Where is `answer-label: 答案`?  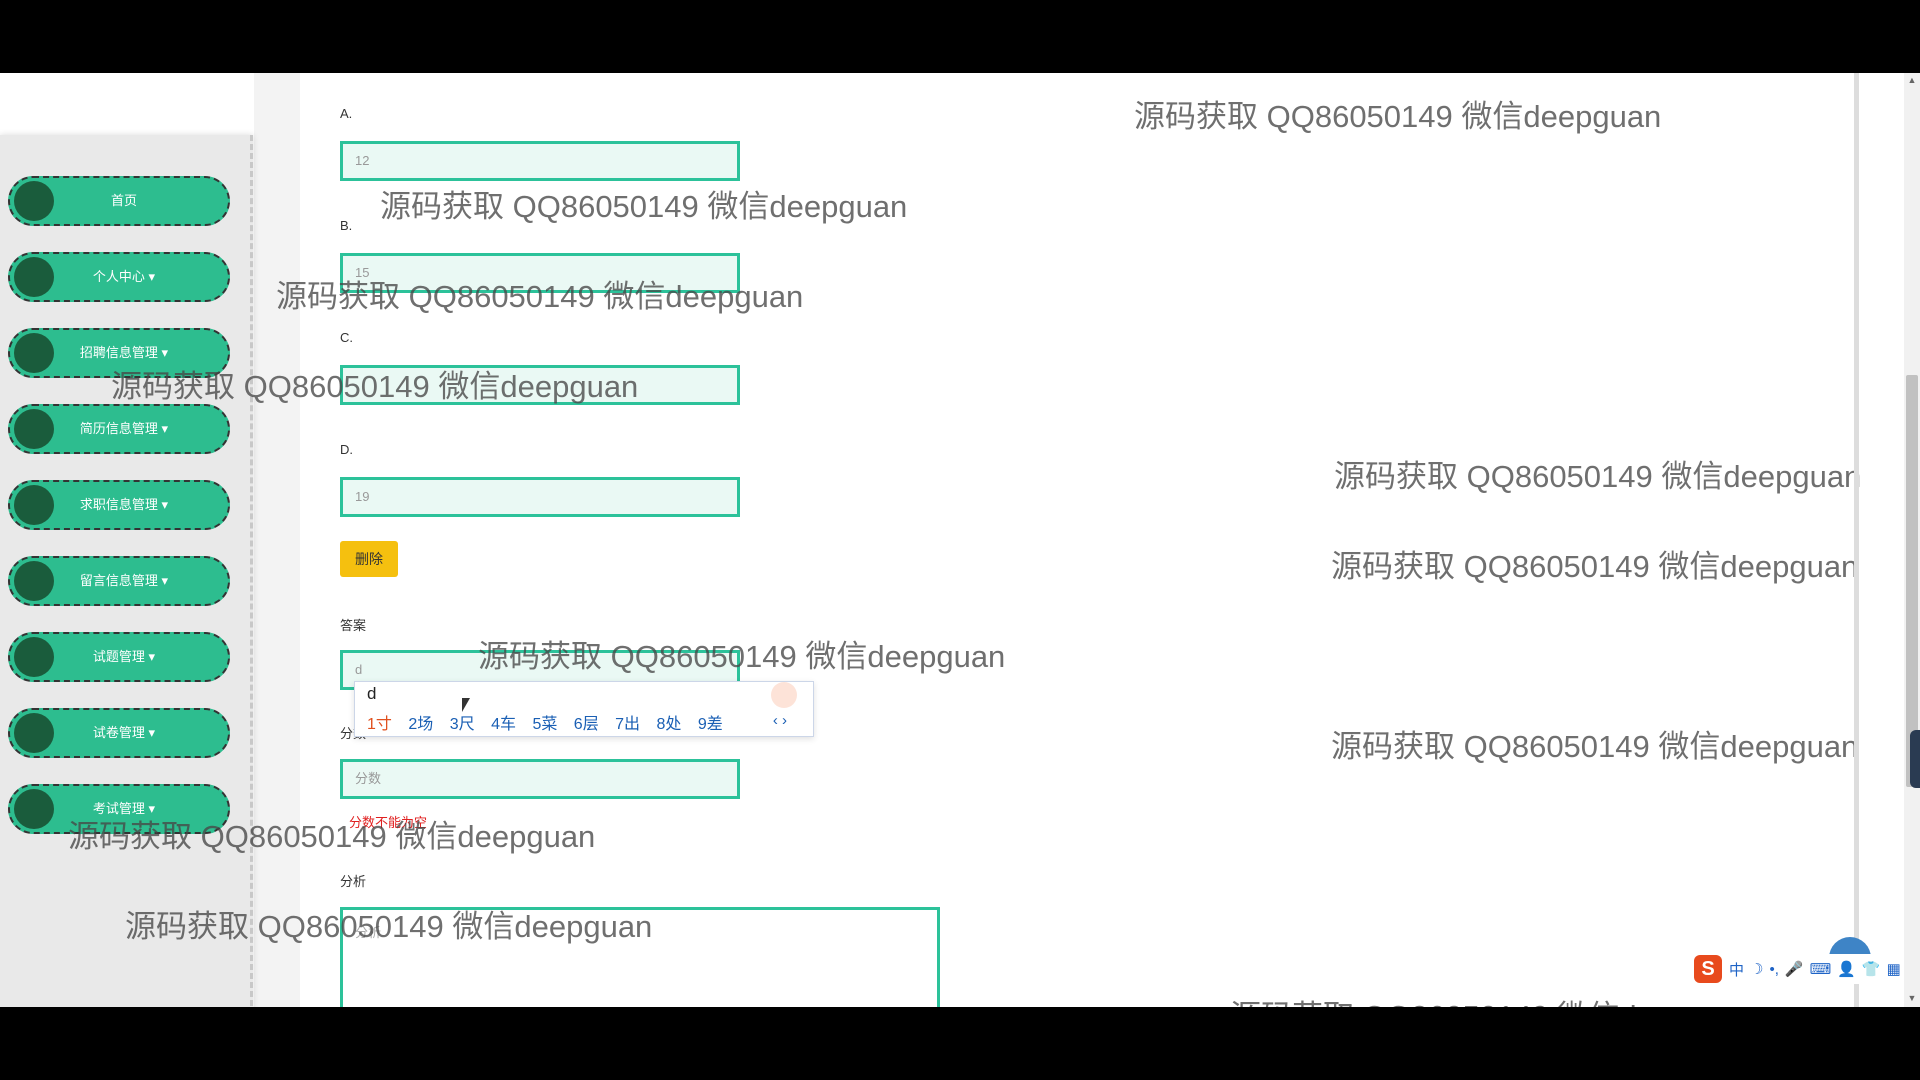
answer-label: 答案 is located at coordinates (353, 625).